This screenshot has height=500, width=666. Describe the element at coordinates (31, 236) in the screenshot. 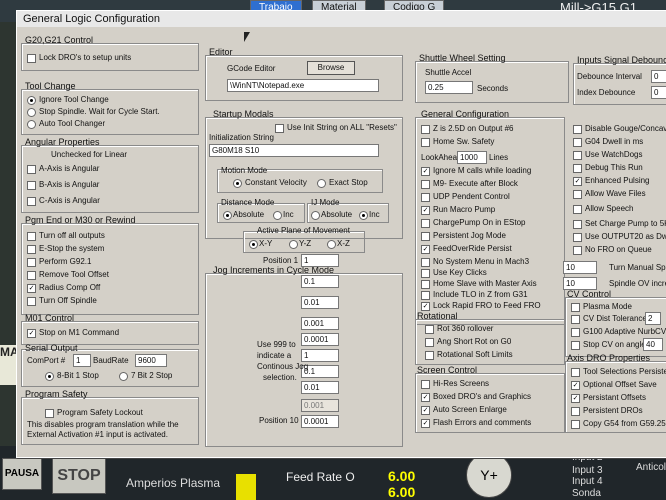

I see `turn-off-outputs-checkbox` at that location.